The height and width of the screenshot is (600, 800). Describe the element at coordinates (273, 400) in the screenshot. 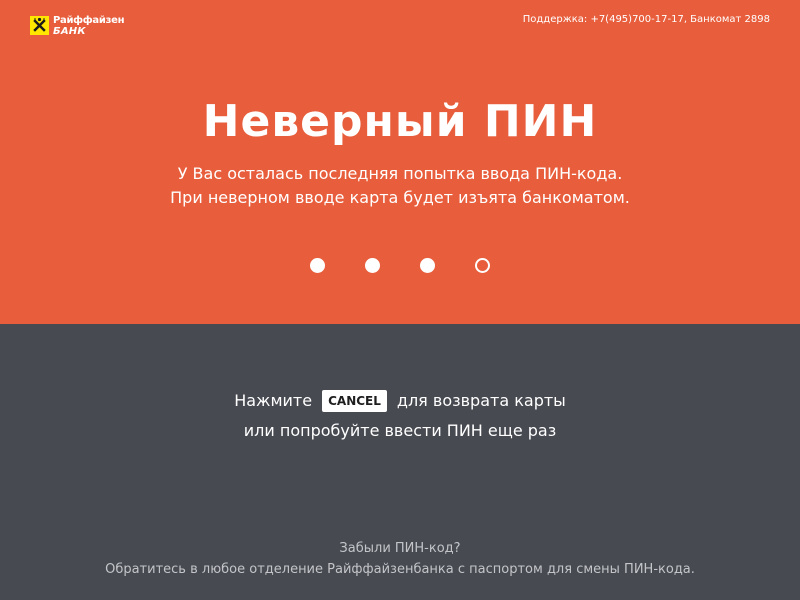

I see `hint-press-text: Нажмите` at that location.